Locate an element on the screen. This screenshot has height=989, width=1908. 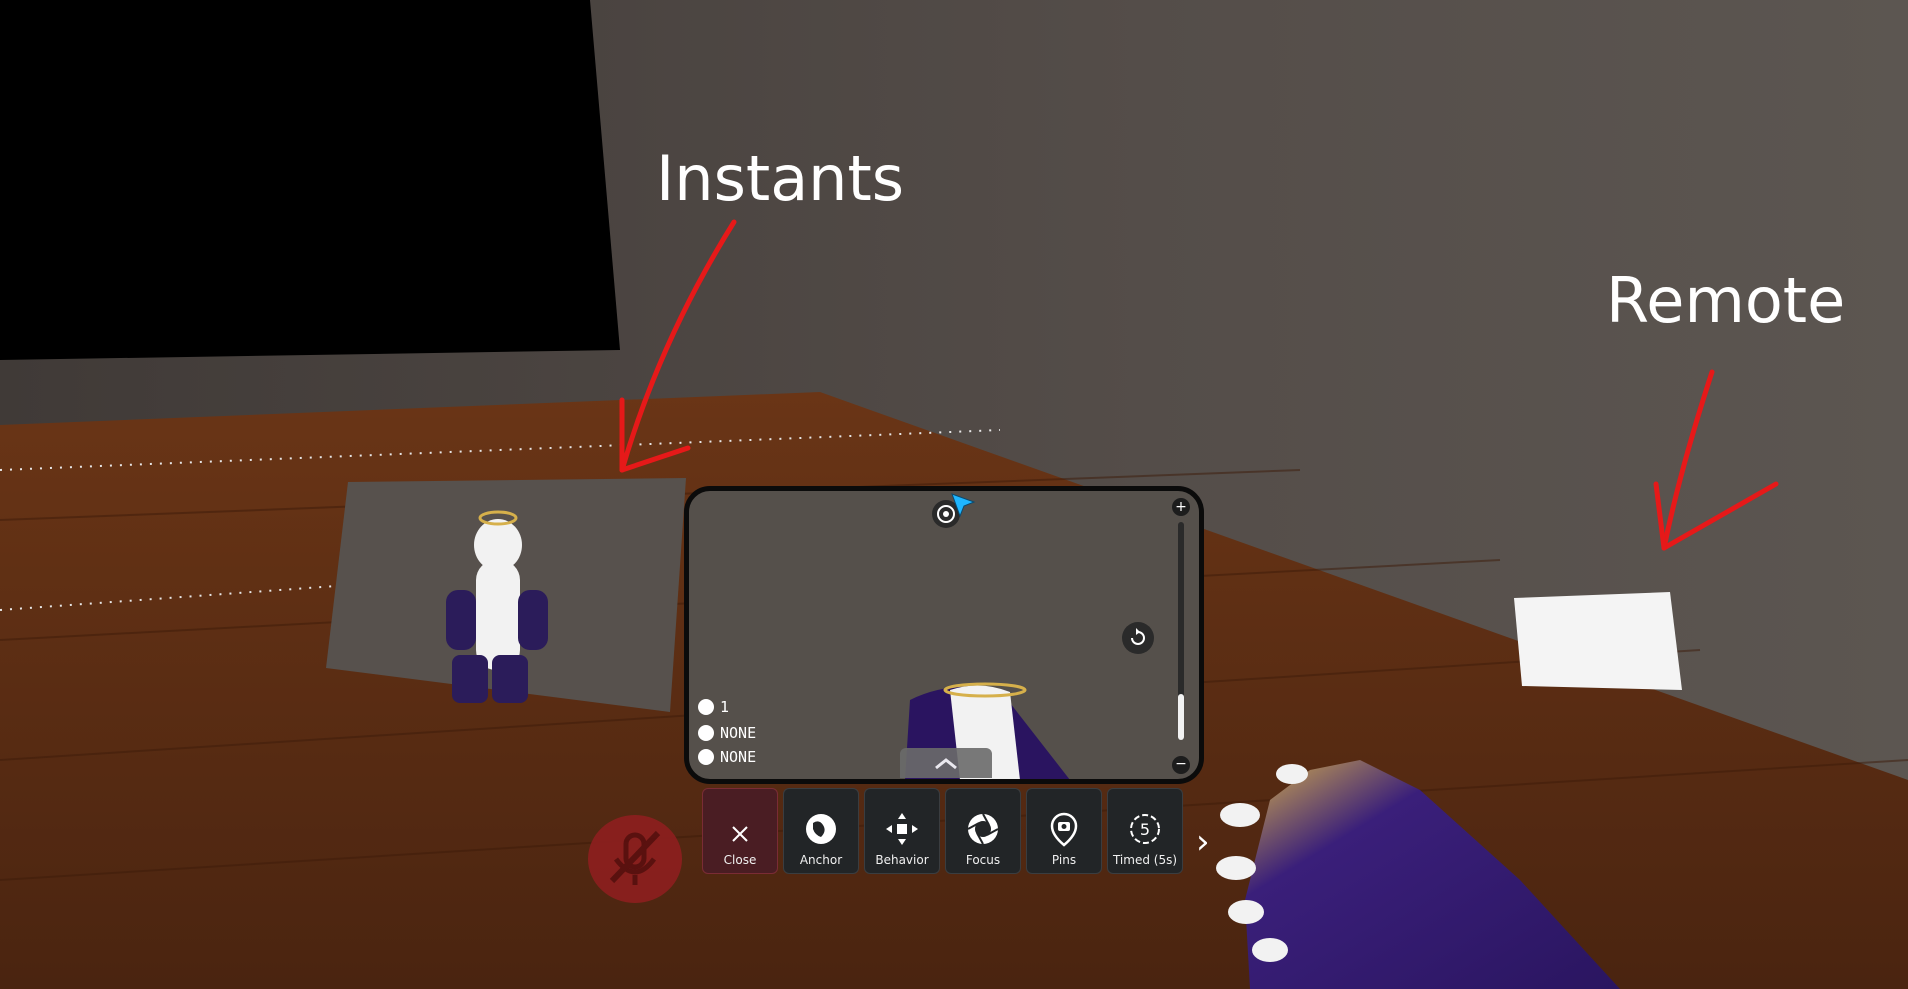
aperture-icon is located at coordinates (983, 829).